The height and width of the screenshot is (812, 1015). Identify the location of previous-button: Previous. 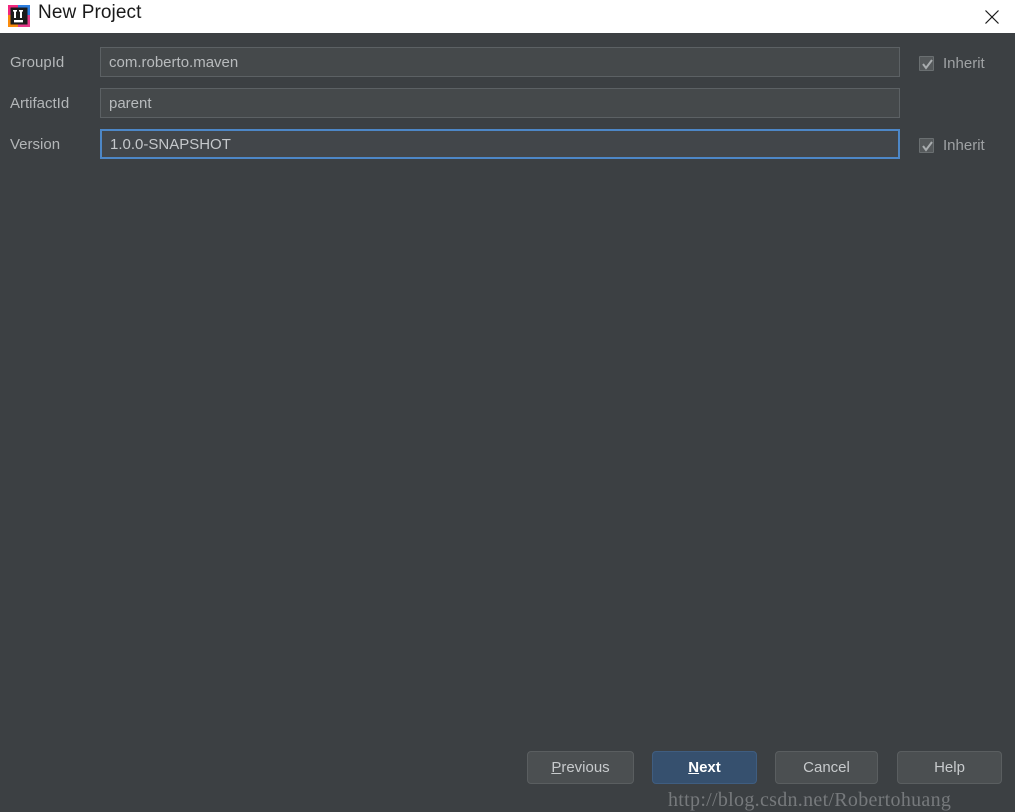
(580, 767).